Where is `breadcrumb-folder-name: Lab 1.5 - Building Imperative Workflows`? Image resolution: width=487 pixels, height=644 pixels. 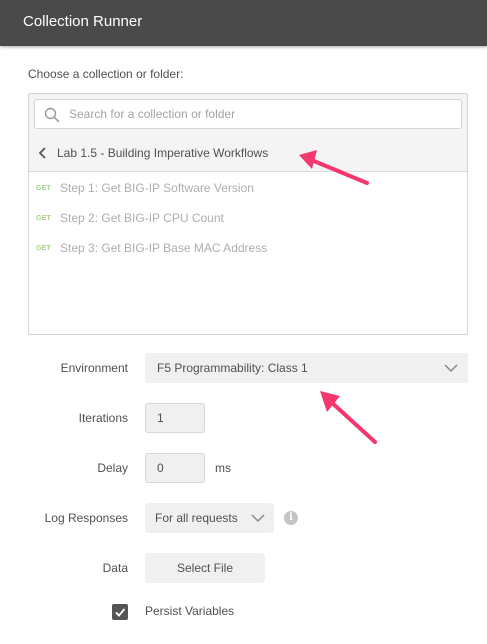 breadcrumb-folder-name: Lab 1.5 - Building Imperative Workflows is located at coordinates (163, 153).